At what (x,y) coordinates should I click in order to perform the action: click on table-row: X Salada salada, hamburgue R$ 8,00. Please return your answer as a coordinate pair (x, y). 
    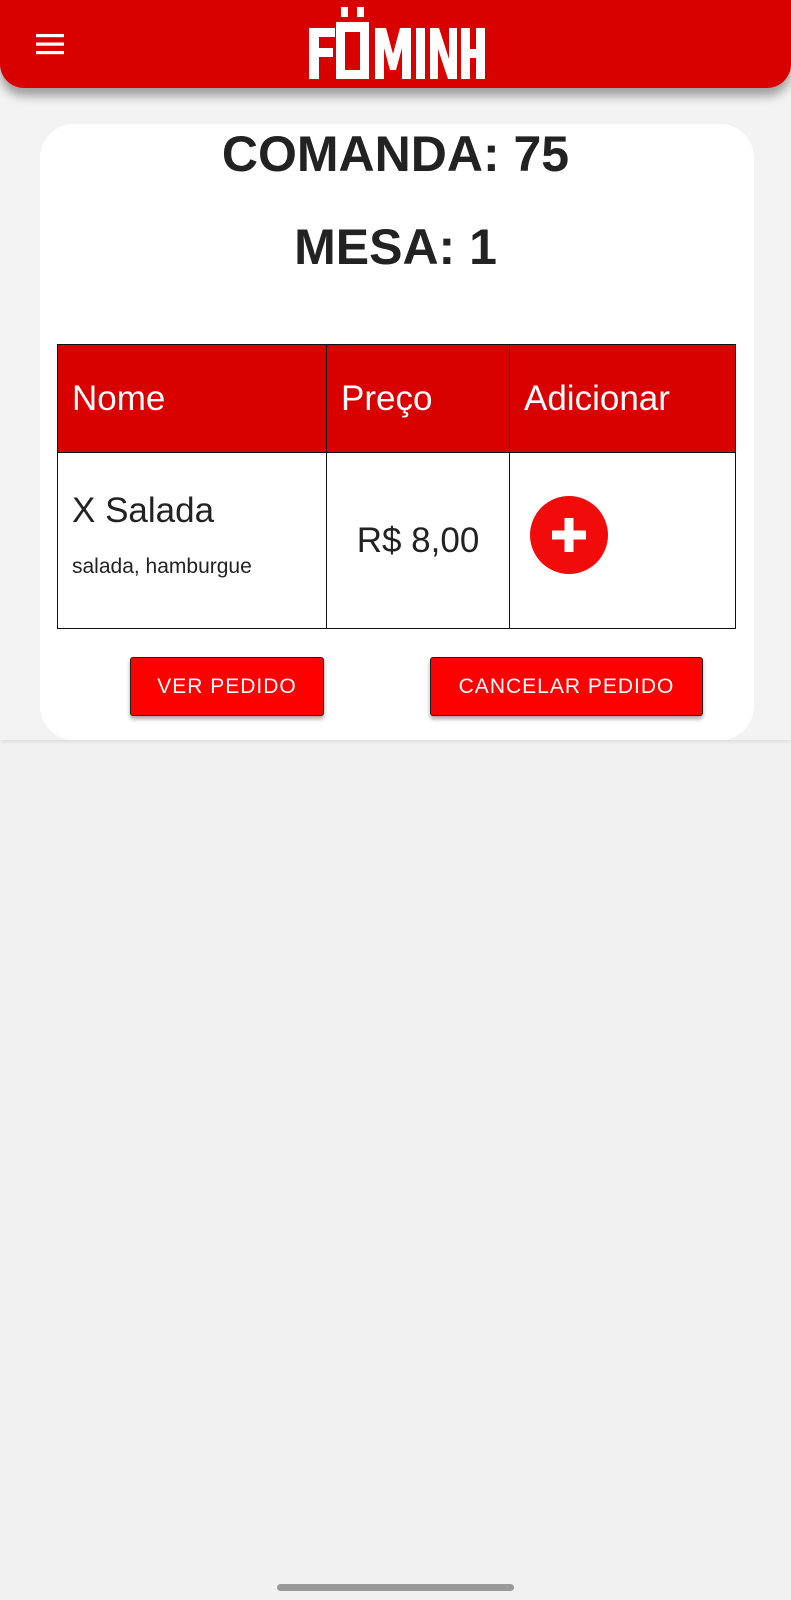
    Looking at the image, I should click on (396, 540).